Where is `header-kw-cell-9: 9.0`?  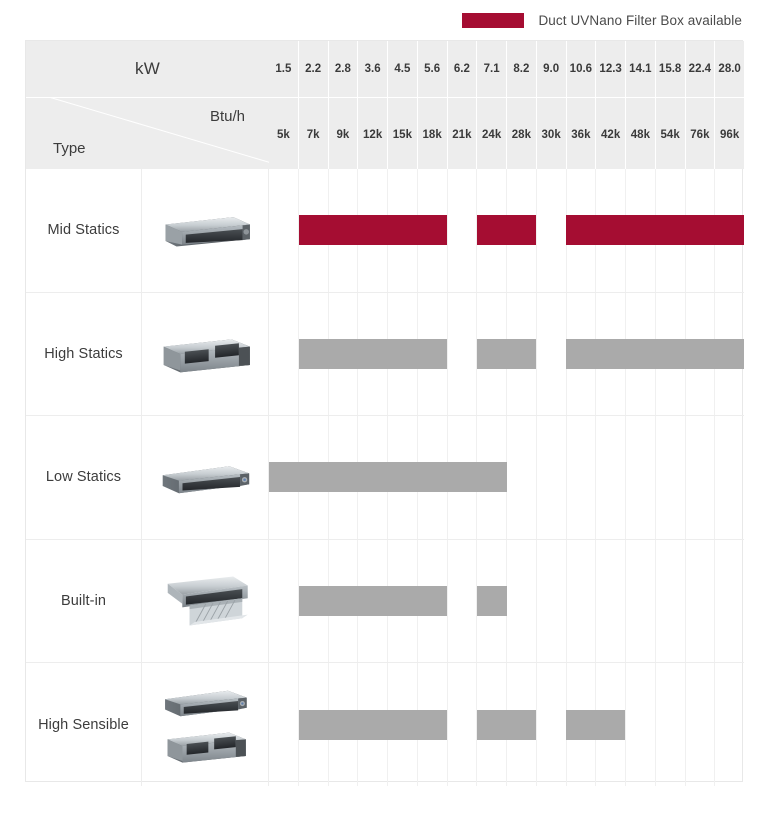
header-kw-cell-9: 9.0 is located at coordinates (550, 69).